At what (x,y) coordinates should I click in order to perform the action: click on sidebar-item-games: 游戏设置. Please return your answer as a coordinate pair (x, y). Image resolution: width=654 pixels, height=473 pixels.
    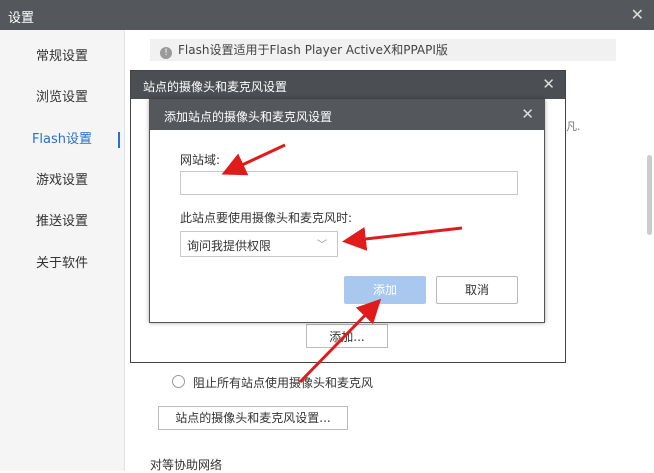
    Looking at the image, I should click on (62, 181).